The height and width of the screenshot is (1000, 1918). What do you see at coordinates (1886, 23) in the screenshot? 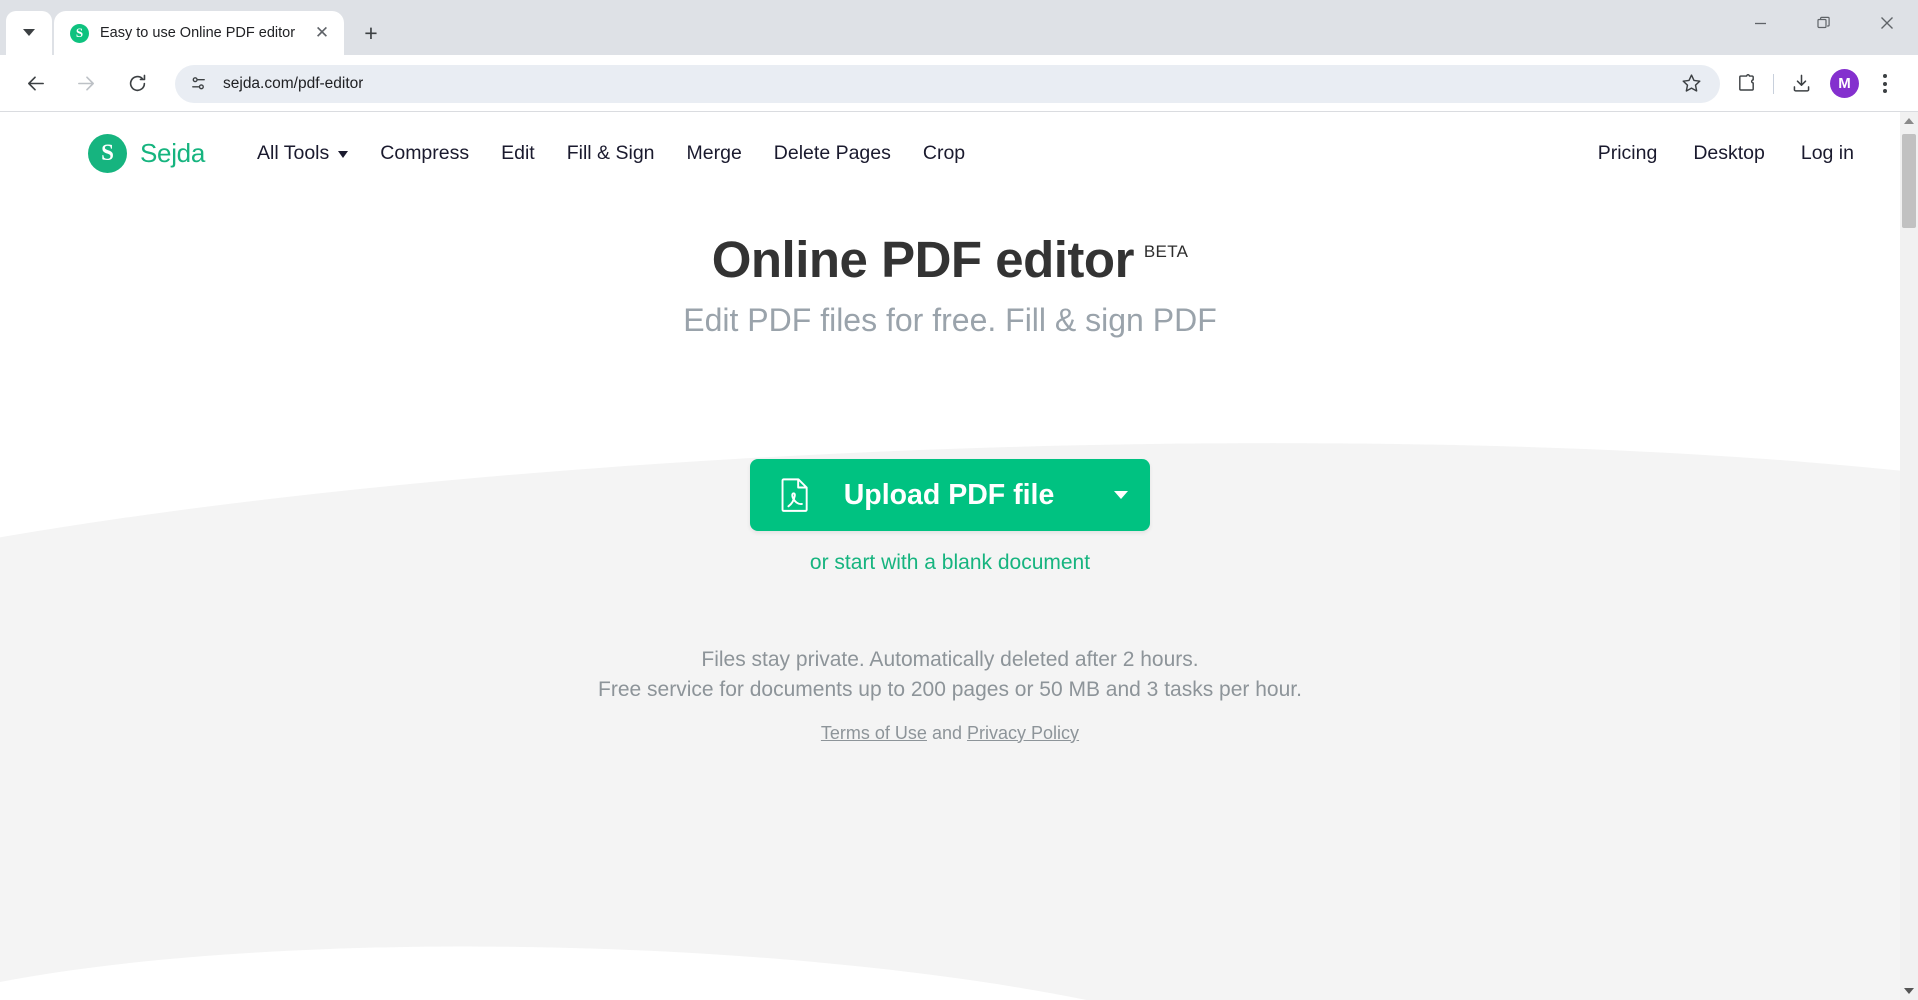
I see `close-window-icon` at bounding box center [1886, 23].